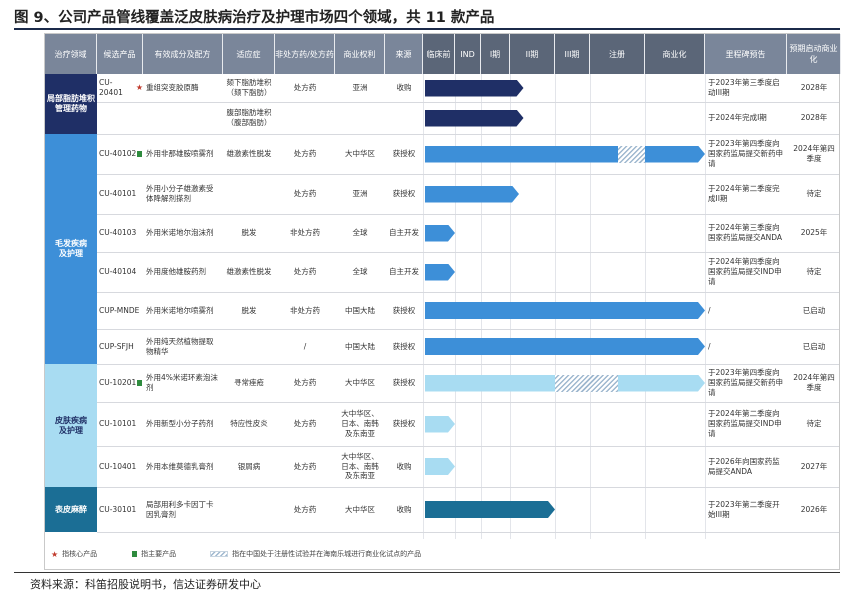  Describe the element at coordinates (118, 424) in the screenshot. I see `product-name: CU-10101` at that location.